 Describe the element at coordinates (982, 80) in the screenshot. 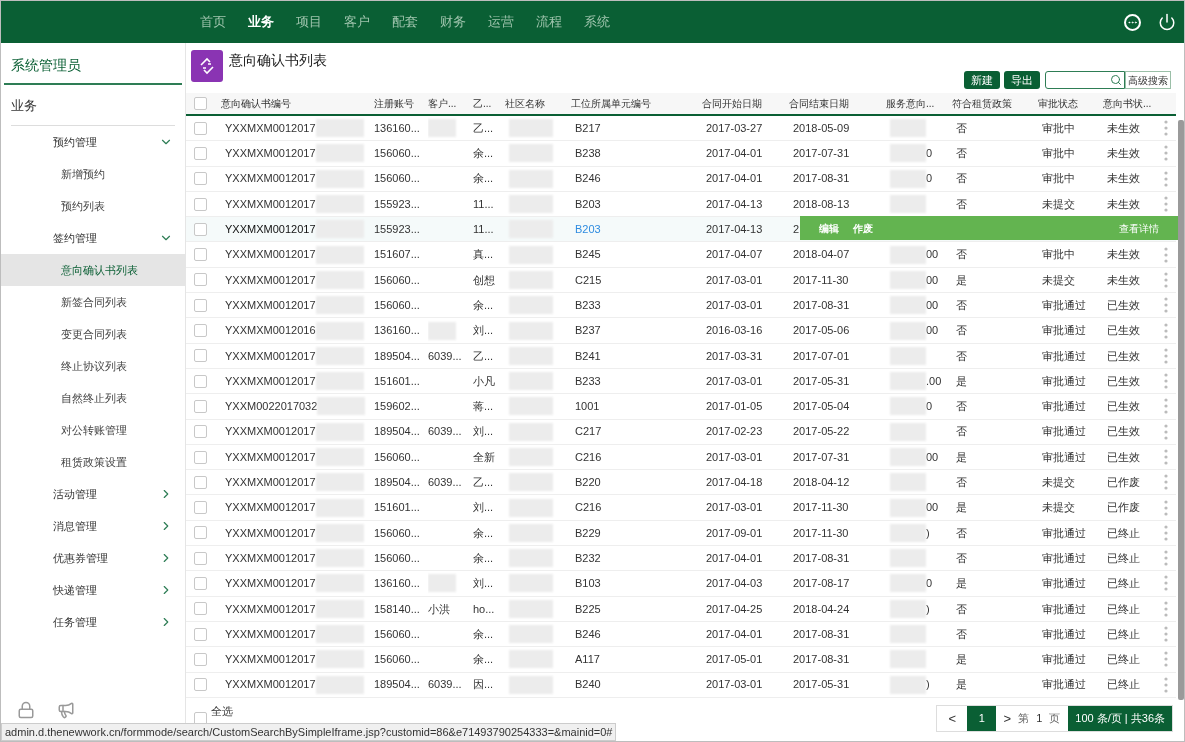

I see `toolbar-button: 新建` at that location.